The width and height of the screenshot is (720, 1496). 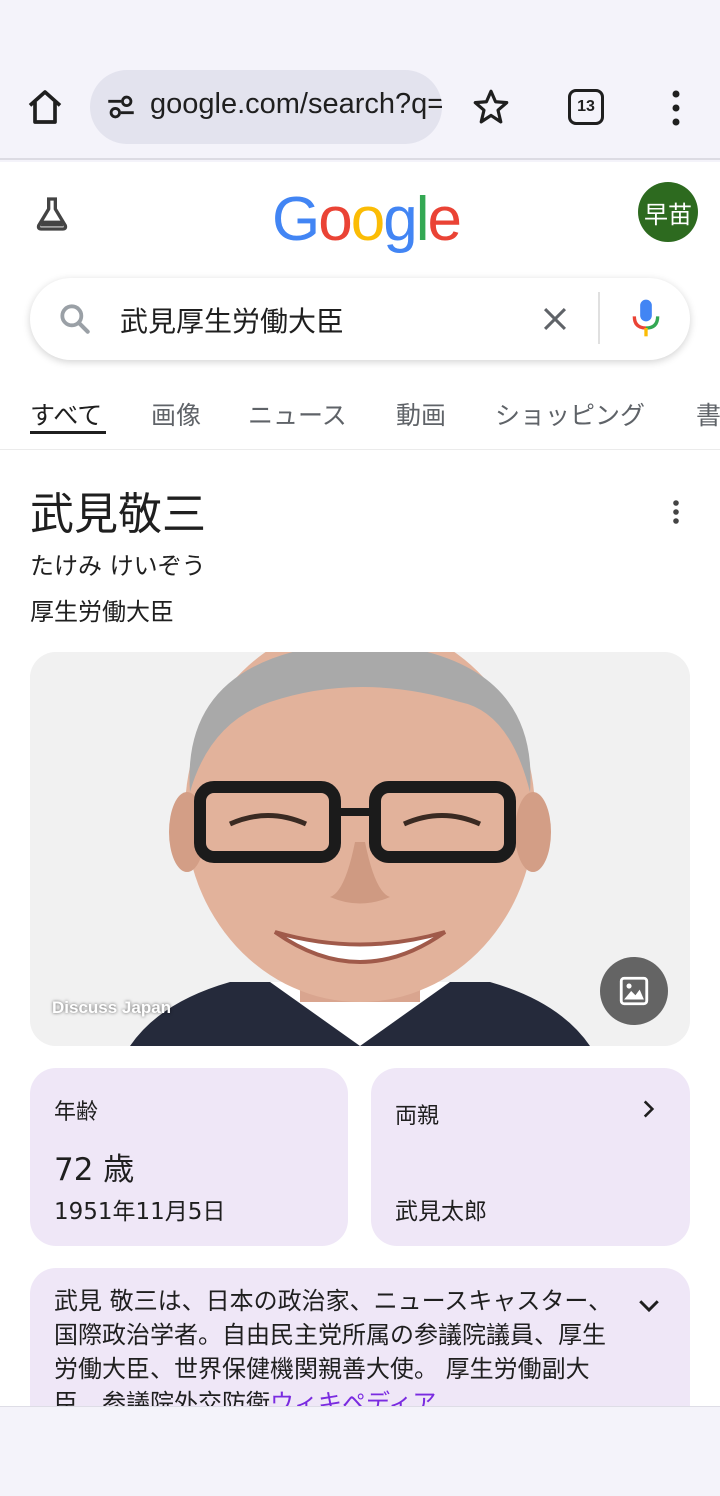 I want to click on logo-letter: l, so click(x=422, y=219).